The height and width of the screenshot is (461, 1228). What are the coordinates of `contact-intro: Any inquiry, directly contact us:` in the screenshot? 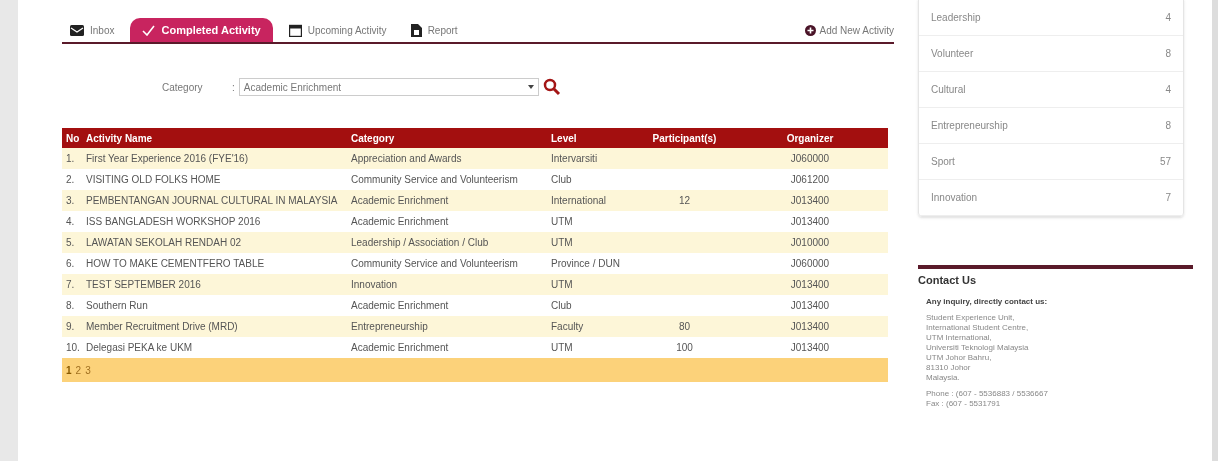 It's located at (987, 301).